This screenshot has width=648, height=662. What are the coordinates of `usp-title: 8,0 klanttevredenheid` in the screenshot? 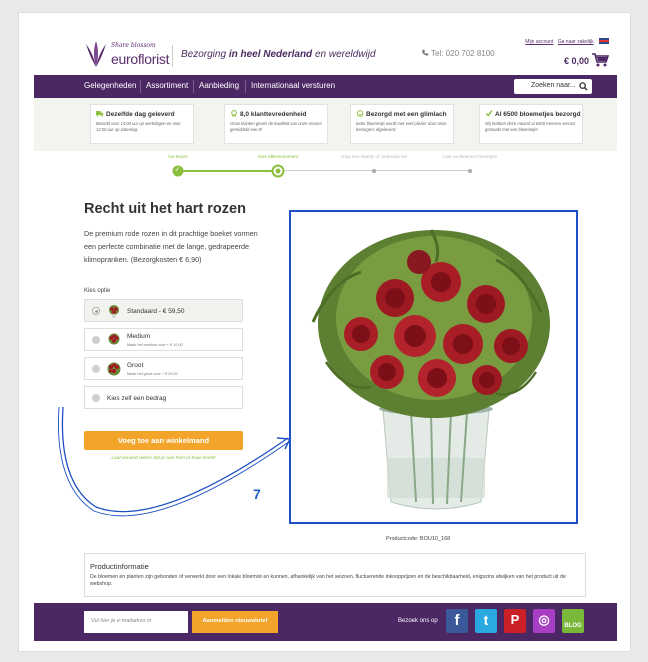 It's located at (273, 114).